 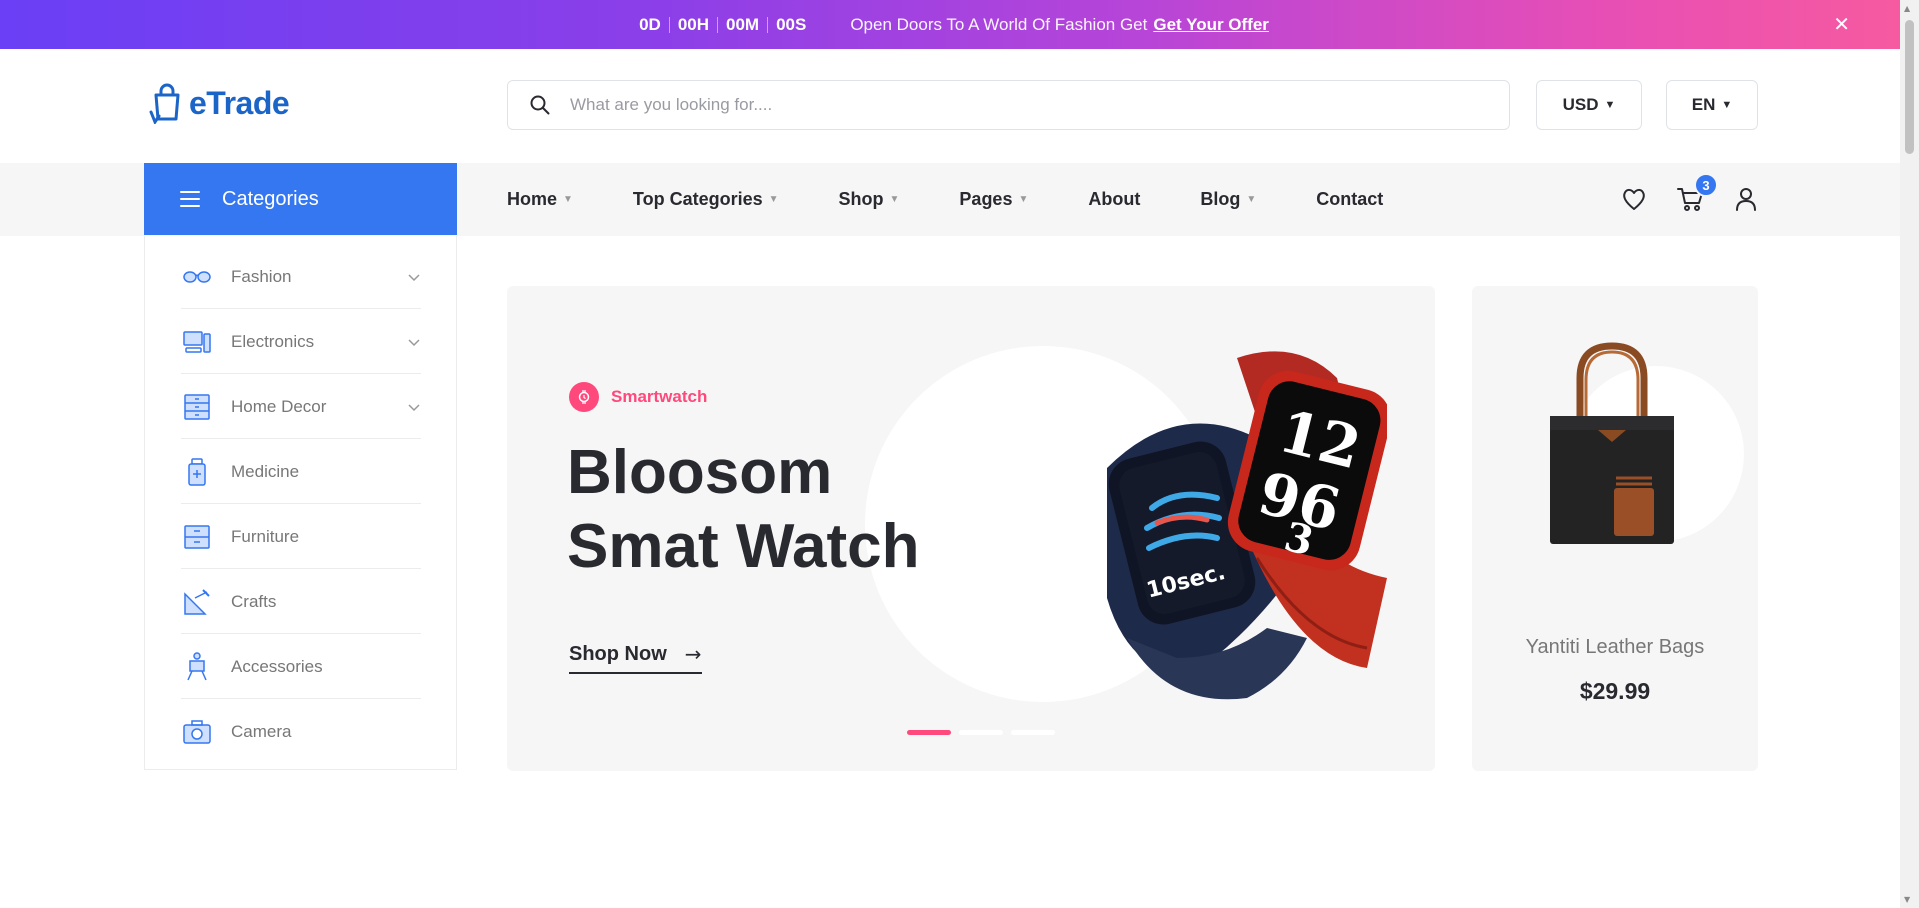 What do you see at coordinates (197, 665) in the screenshot?
I see `easel-icon` at bounding box center [197, 665].